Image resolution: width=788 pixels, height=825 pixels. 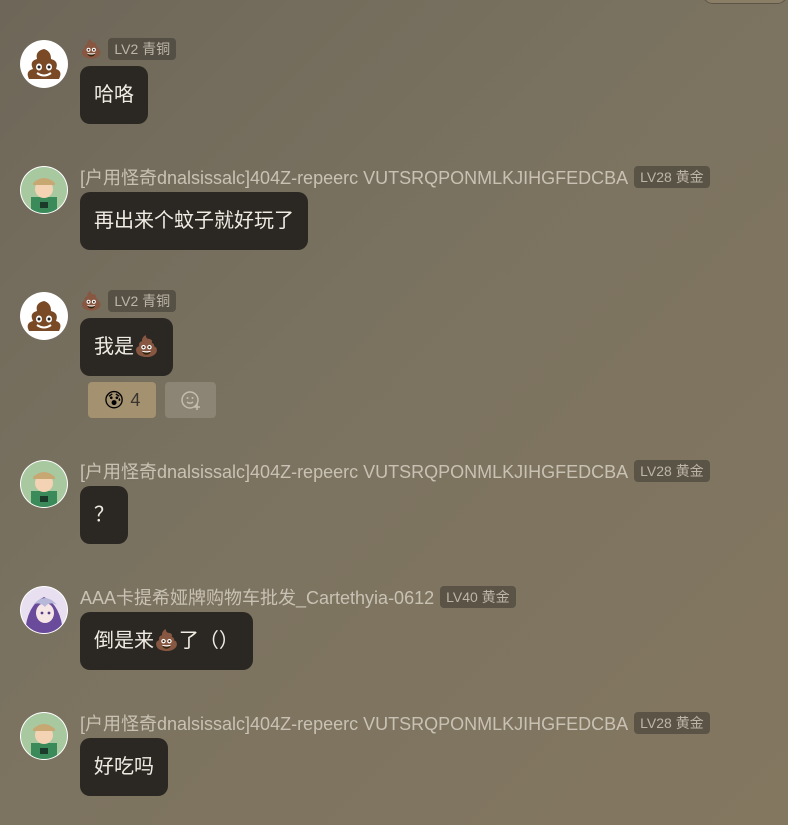 I want to click on message-bubble: 我是💩, so click(x=126, y=347).